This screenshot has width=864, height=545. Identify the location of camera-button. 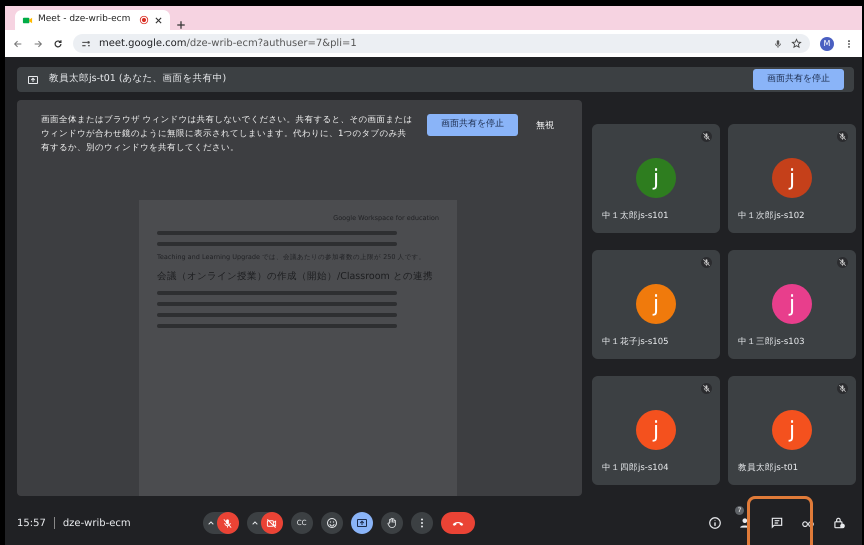
(271, 523).